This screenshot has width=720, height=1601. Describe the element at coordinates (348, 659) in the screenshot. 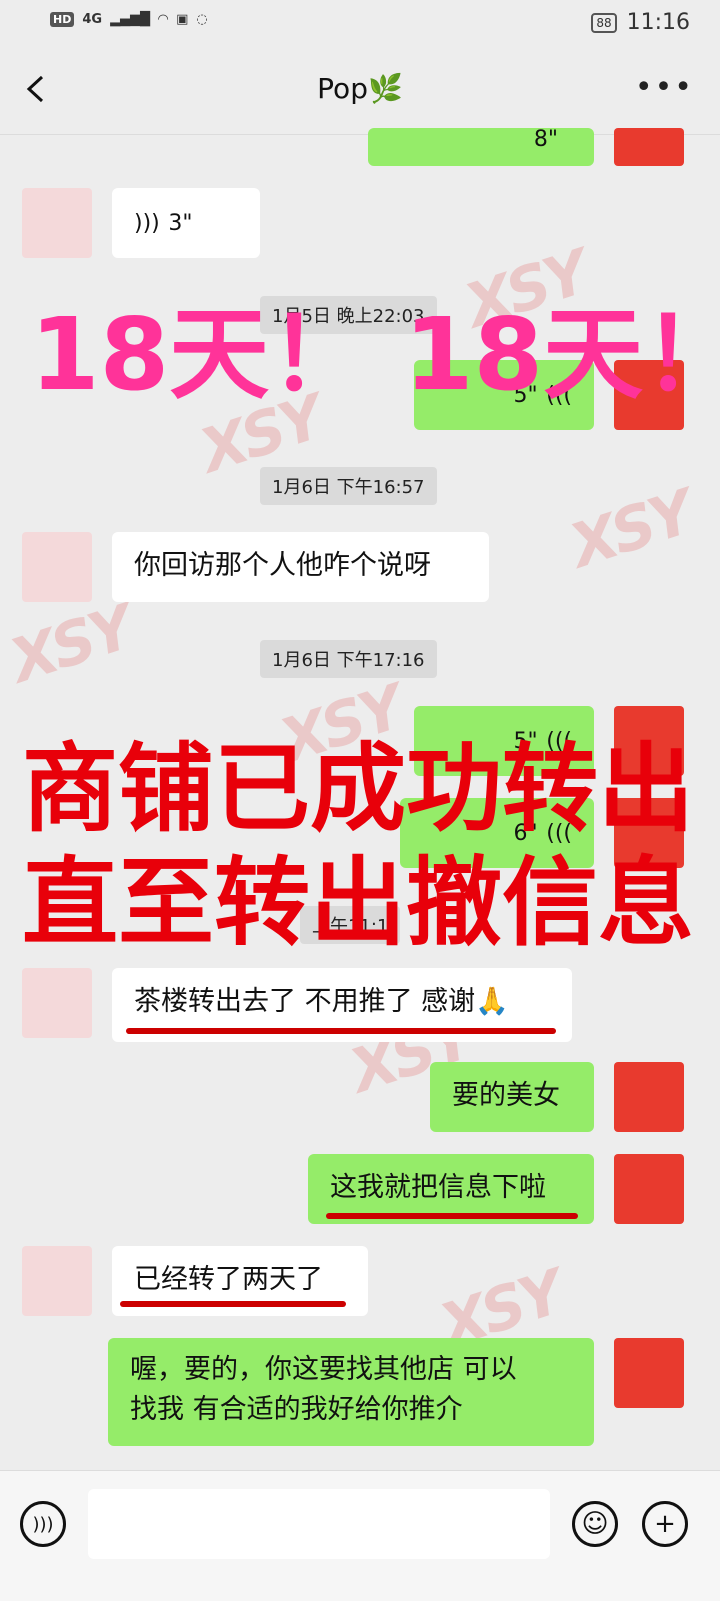

I see `timestamp: 1月6日 下午17:16` at that location.